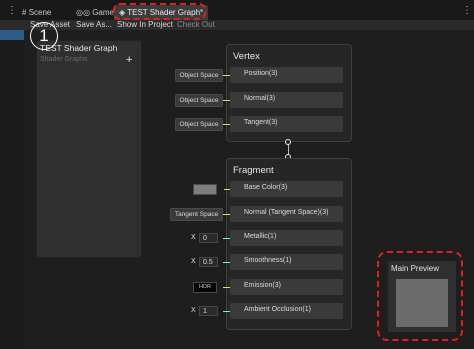  Describe the element at coordinates (260, 236) in the screenshot. I see `metallic-label: Metallic(1)` at that location.